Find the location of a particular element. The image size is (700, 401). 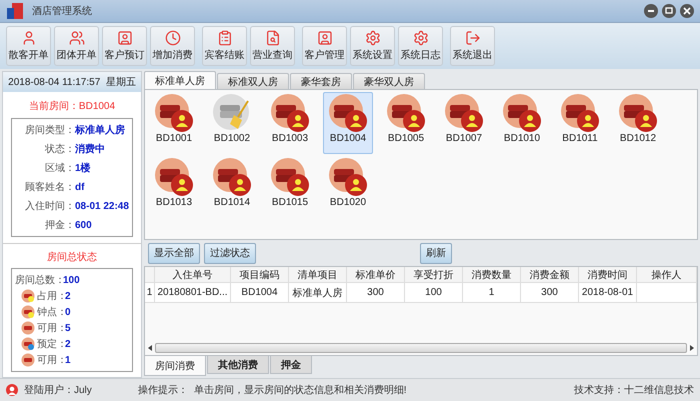

restore-button is located at coordinates (669, 11).